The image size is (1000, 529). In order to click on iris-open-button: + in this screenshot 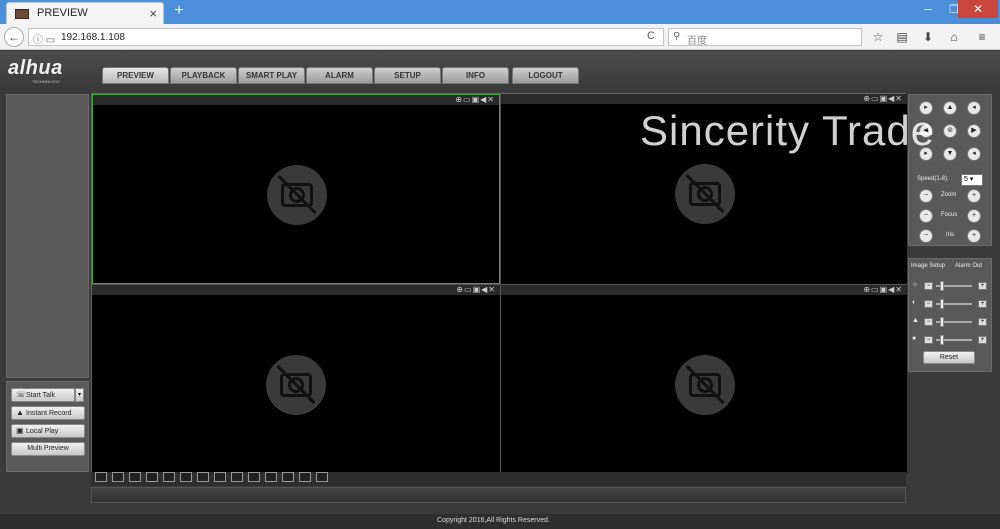, I will do `click(974, 236)`.